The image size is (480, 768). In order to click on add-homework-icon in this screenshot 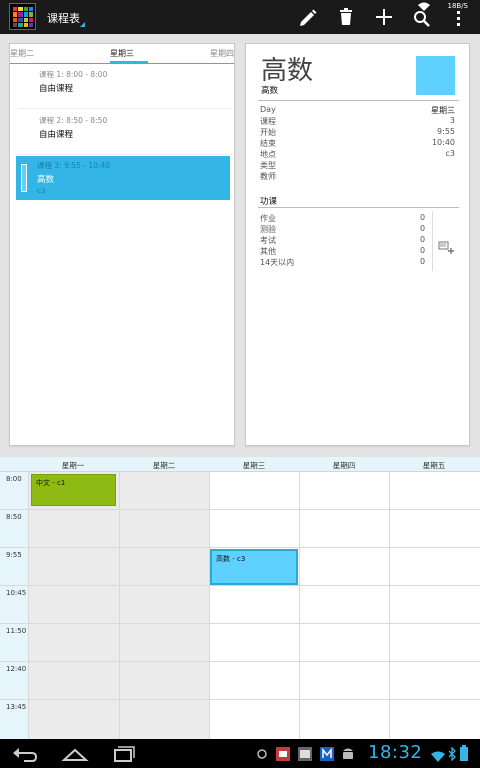, I will do `click(447, 247)`.